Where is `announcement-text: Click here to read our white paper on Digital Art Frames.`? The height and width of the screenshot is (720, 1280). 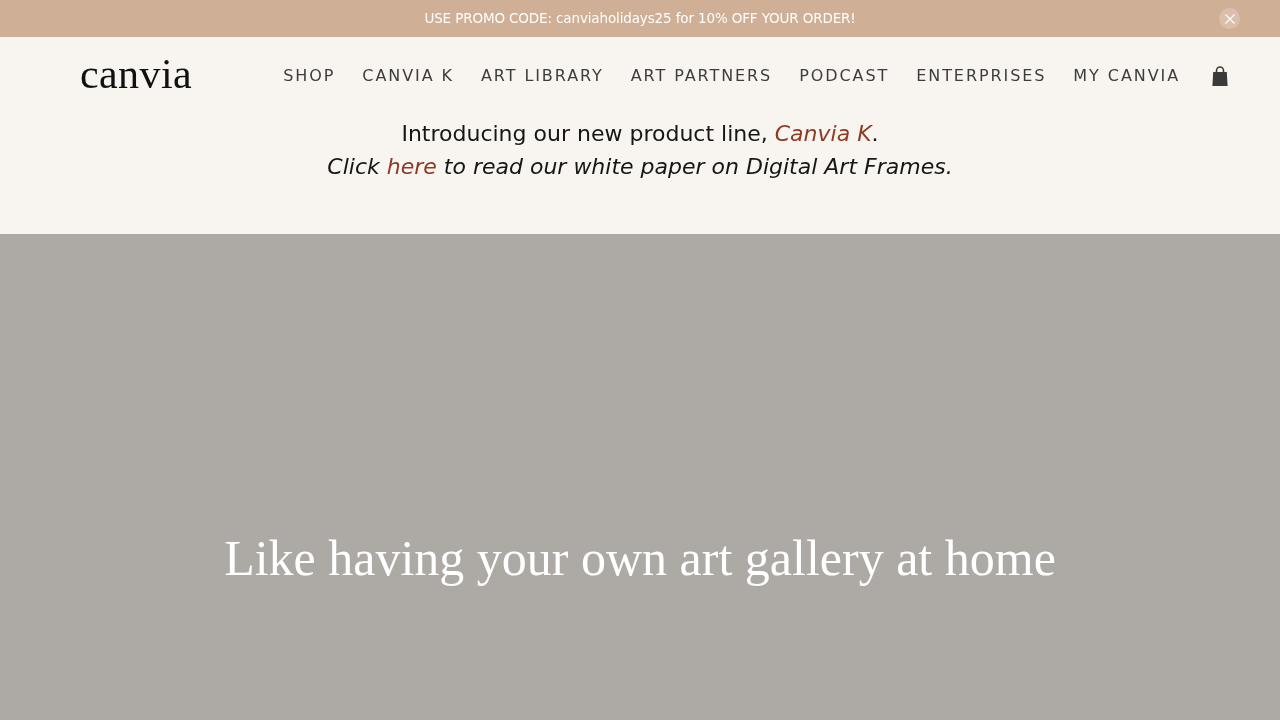
announcement-text: Click here to read our white paper on Digital Art Frames. is located at coordinates (640, 167).